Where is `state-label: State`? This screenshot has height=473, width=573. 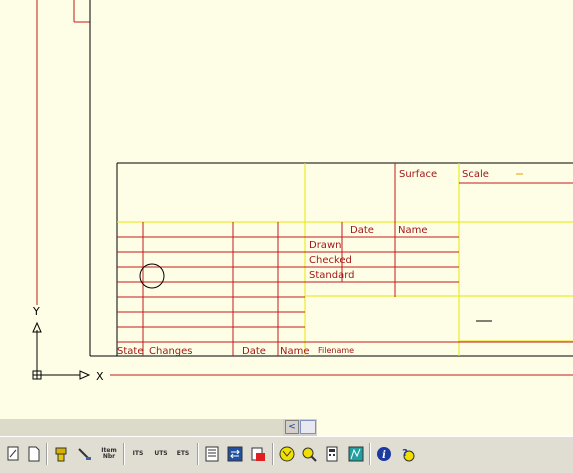
state-label: State is located at coordinates (130, 351).